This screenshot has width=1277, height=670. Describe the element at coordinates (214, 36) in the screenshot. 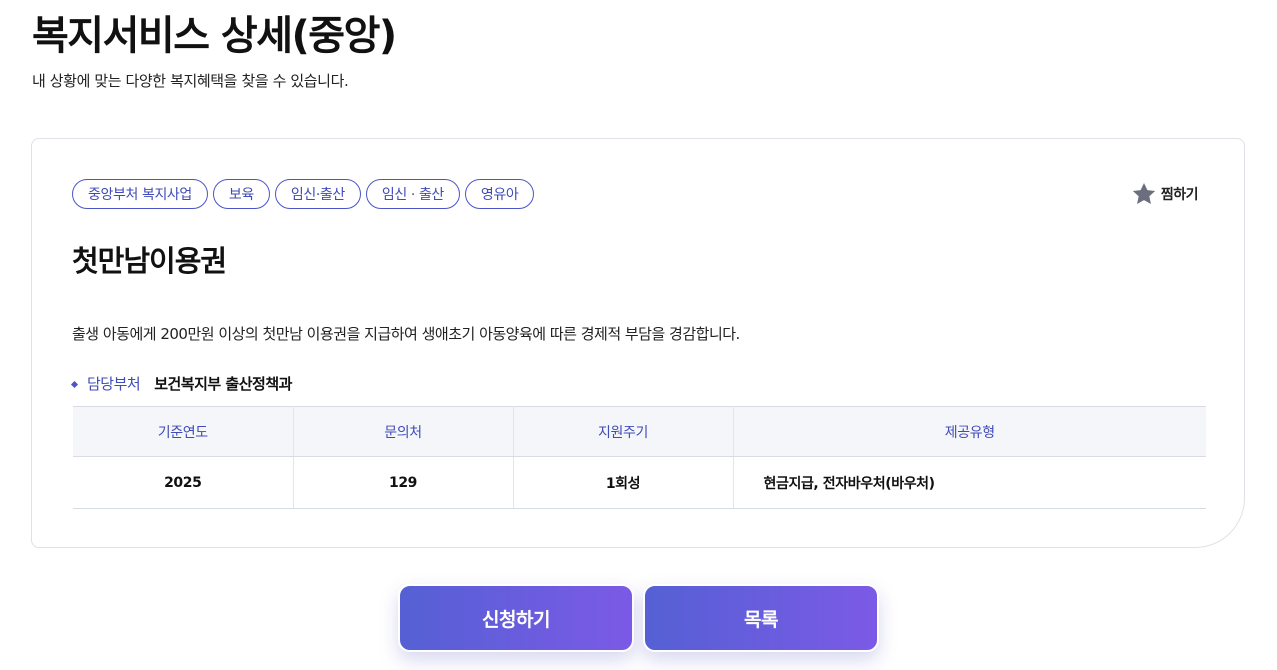

I see `page-title: 복지서비스 상세(중앙)` at that location.